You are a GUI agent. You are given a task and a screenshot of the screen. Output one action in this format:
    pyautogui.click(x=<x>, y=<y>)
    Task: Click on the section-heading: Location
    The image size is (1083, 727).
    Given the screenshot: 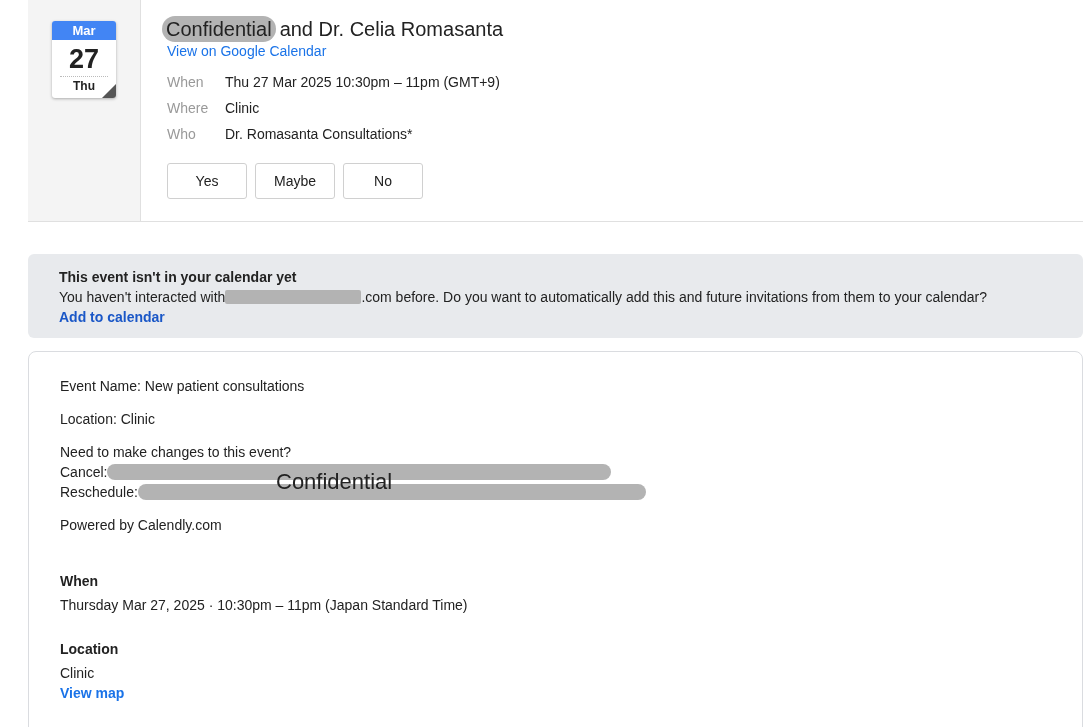 What is the action you would take?
    pyautogui.click(x=89, y=649)
    